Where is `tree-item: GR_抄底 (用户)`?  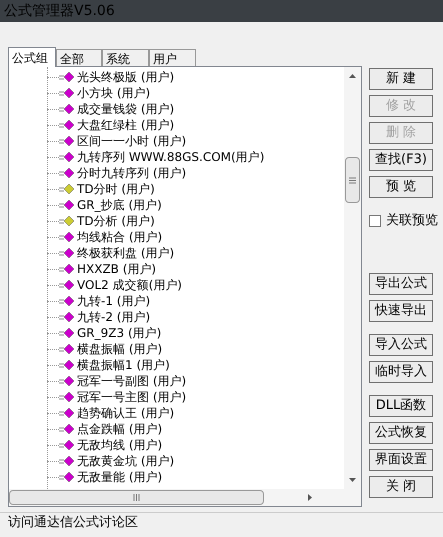
tree-item: GR_抄底 (用户) is located at coordinates (119, 205).